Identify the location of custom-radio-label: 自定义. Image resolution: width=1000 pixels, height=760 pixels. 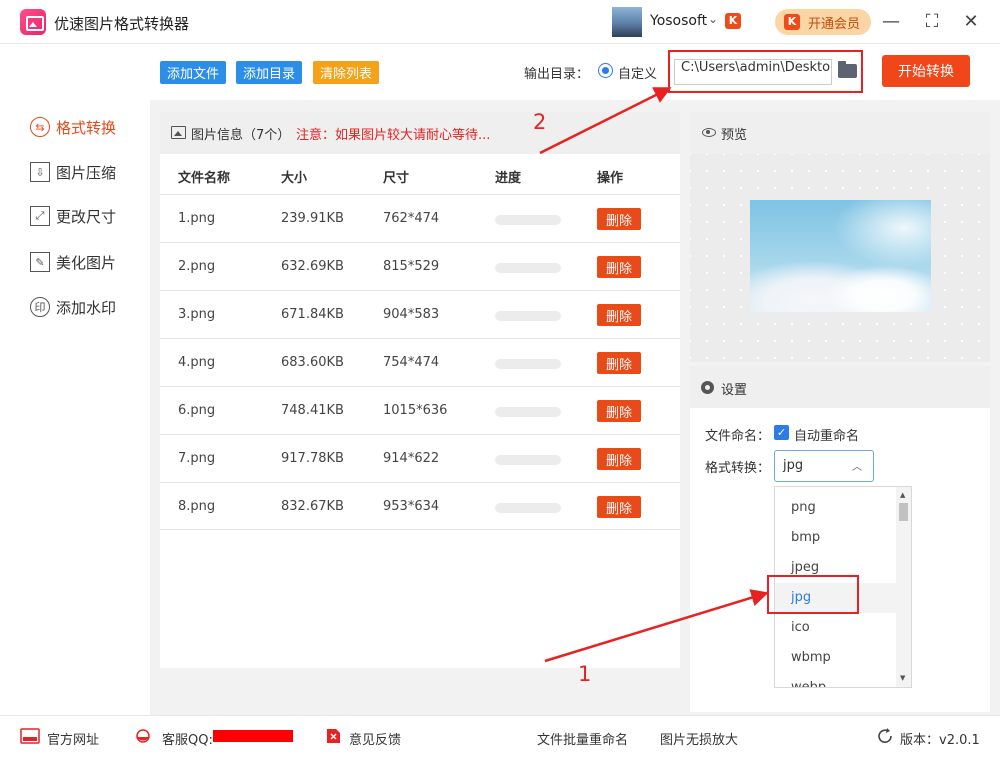
(637, 72).